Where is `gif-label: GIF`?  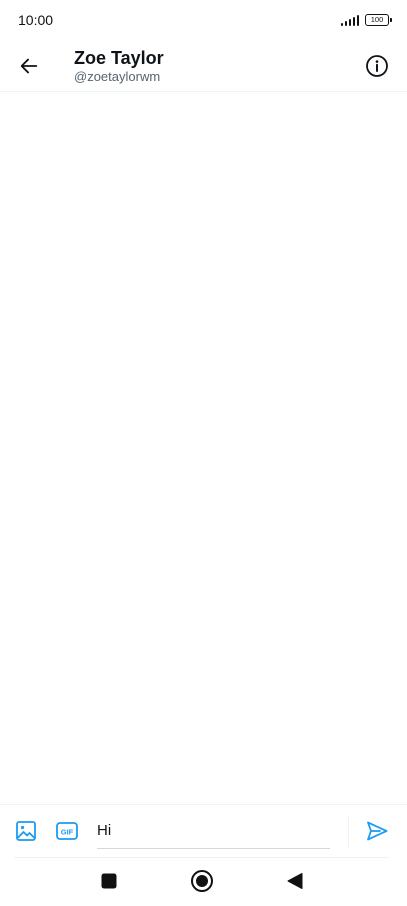 gif-label: GIF is located at coordinates (67, 831).